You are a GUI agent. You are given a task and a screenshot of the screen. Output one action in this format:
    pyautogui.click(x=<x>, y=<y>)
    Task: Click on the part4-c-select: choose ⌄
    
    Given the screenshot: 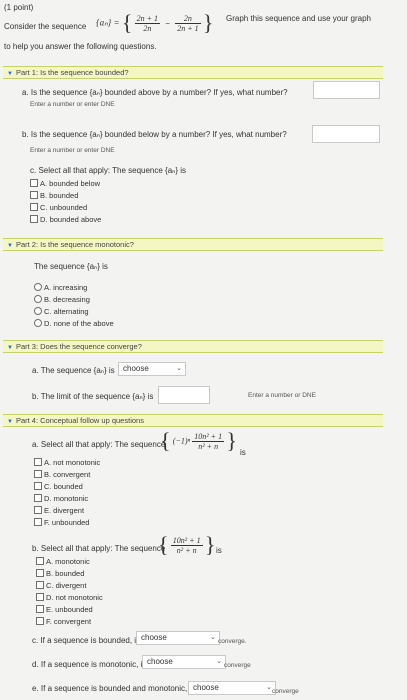 What is the action you would take?
    pyautogui.click(x=178, y=638)
    